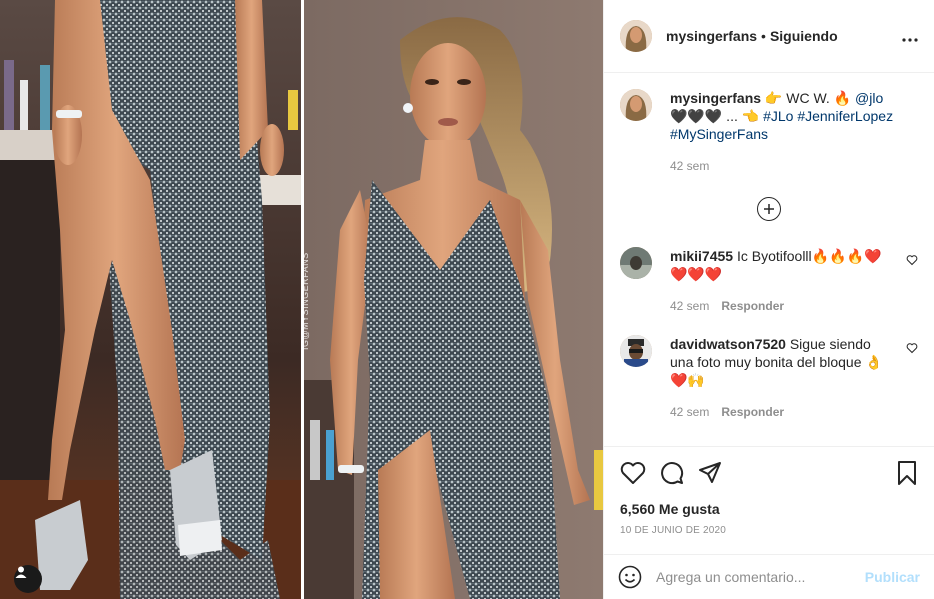  Describe the element at coordinates (630, 577) in the screenshot. I see `emoji-icon` at that location.